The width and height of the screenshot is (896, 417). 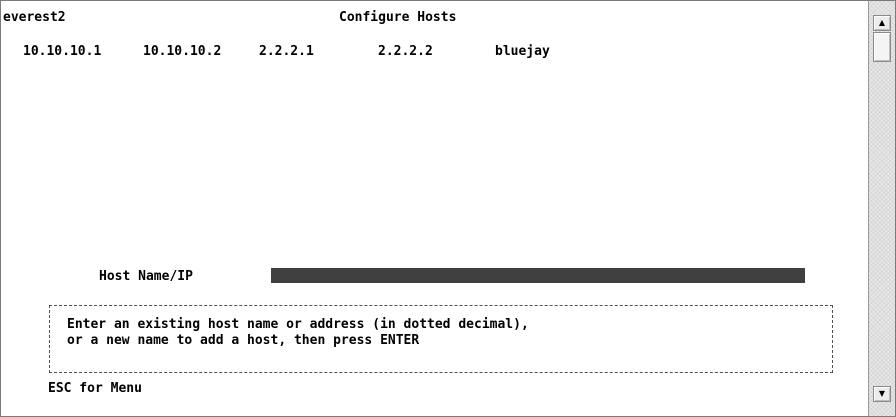 What do you see at coordinates (286, 52) in the screenshot?
I see `host-list-item: 2.2.2.1` at bounding box center [286, 52].